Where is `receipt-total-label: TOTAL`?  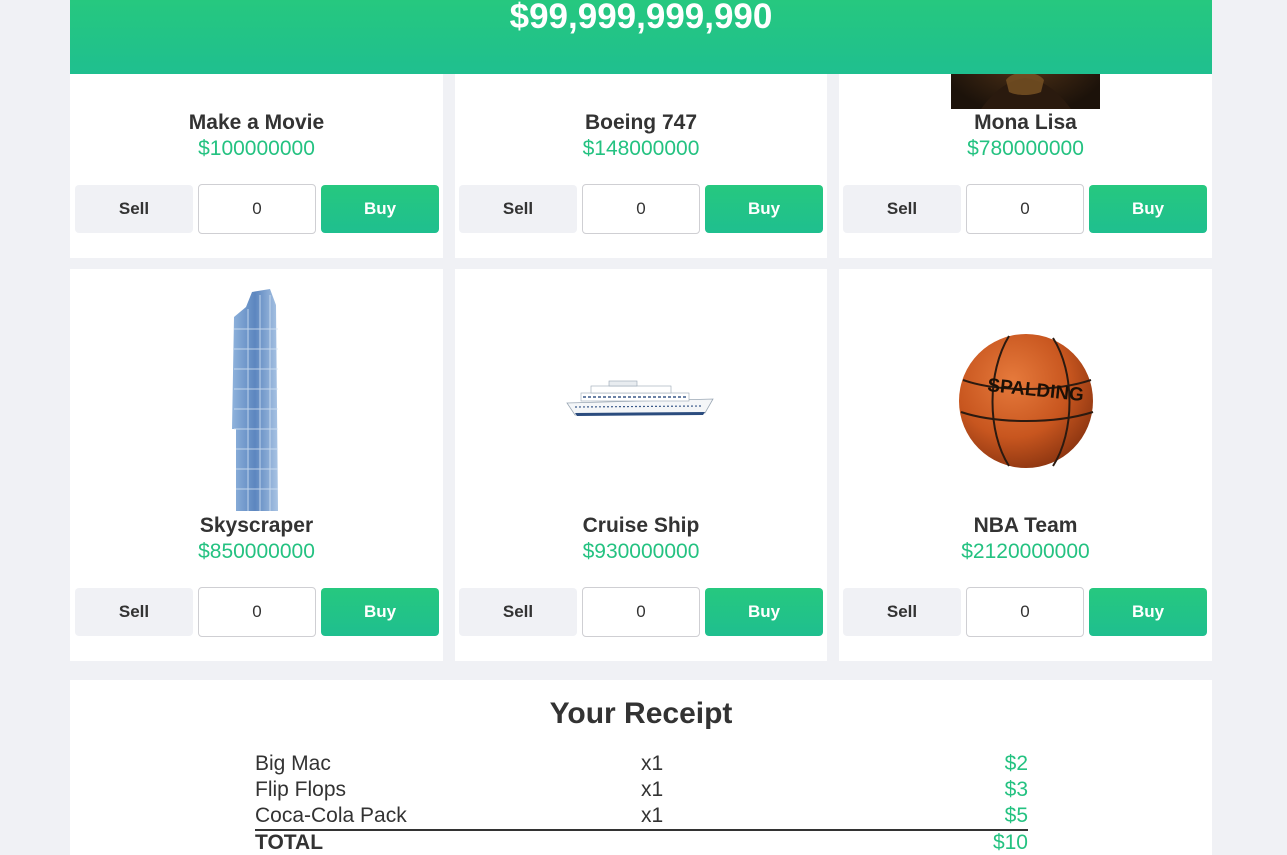 receipt-total-label: TOTAL is located at coordinates (289, 842).